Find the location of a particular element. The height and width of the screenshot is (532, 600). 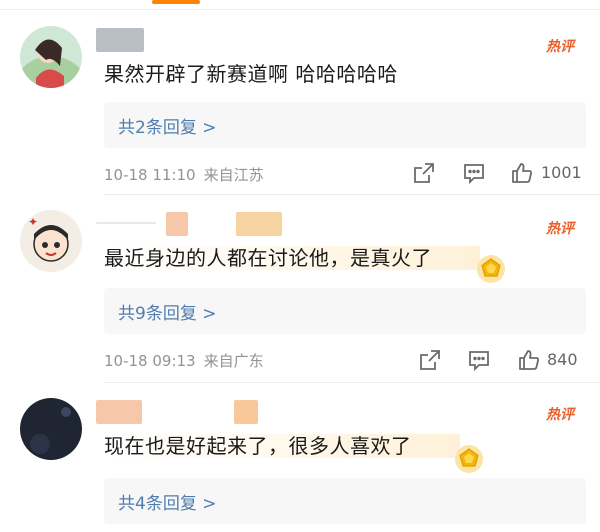

comment-meta: 10-18 11:10 来自江苏 is located at coordinates (184, 174).